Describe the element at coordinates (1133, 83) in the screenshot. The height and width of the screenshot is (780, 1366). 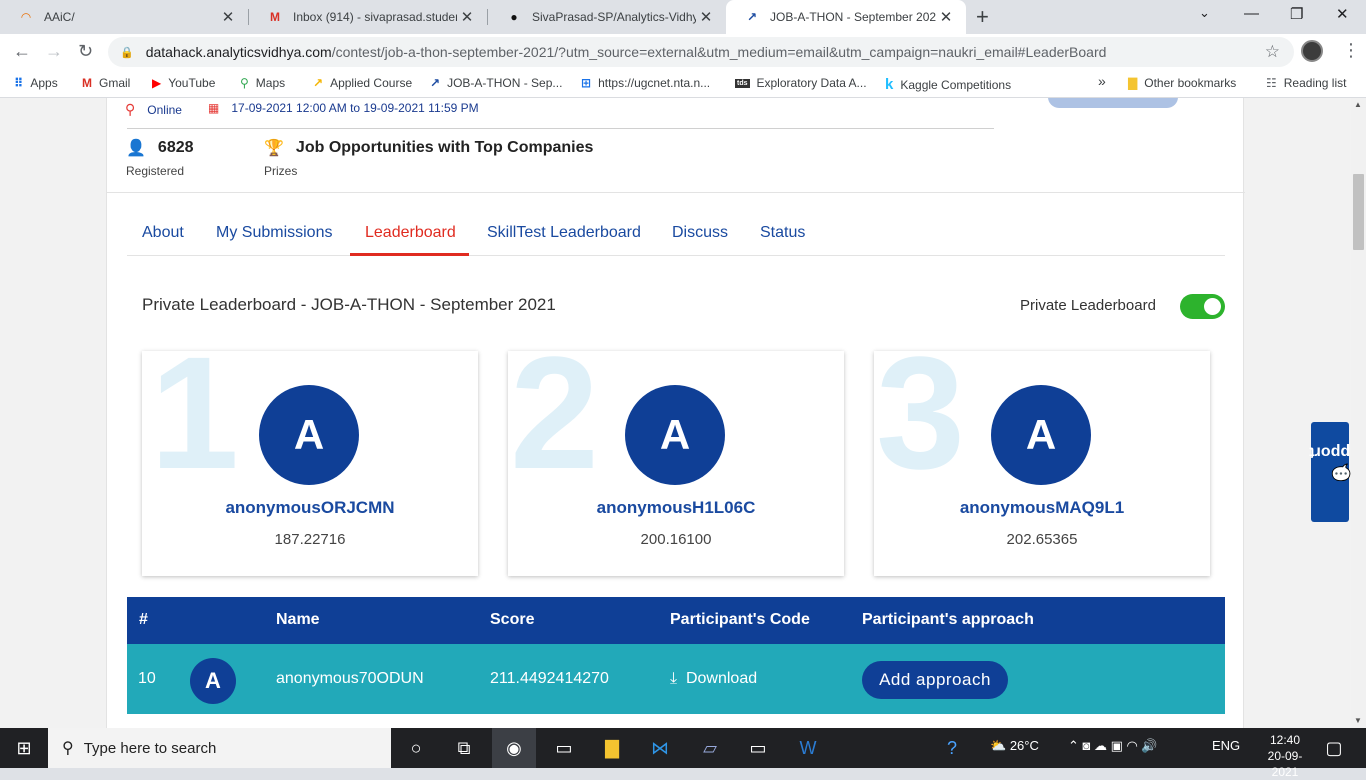
I see `folder-icon: ▇` at that location.